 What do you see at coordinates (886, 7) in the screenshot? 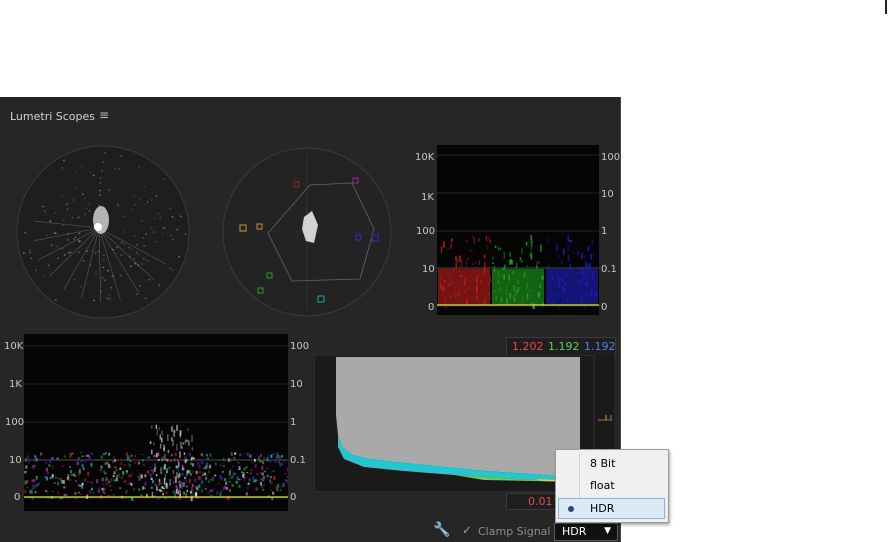
I see `window-edge-mark` at bounding box center [886, 7].